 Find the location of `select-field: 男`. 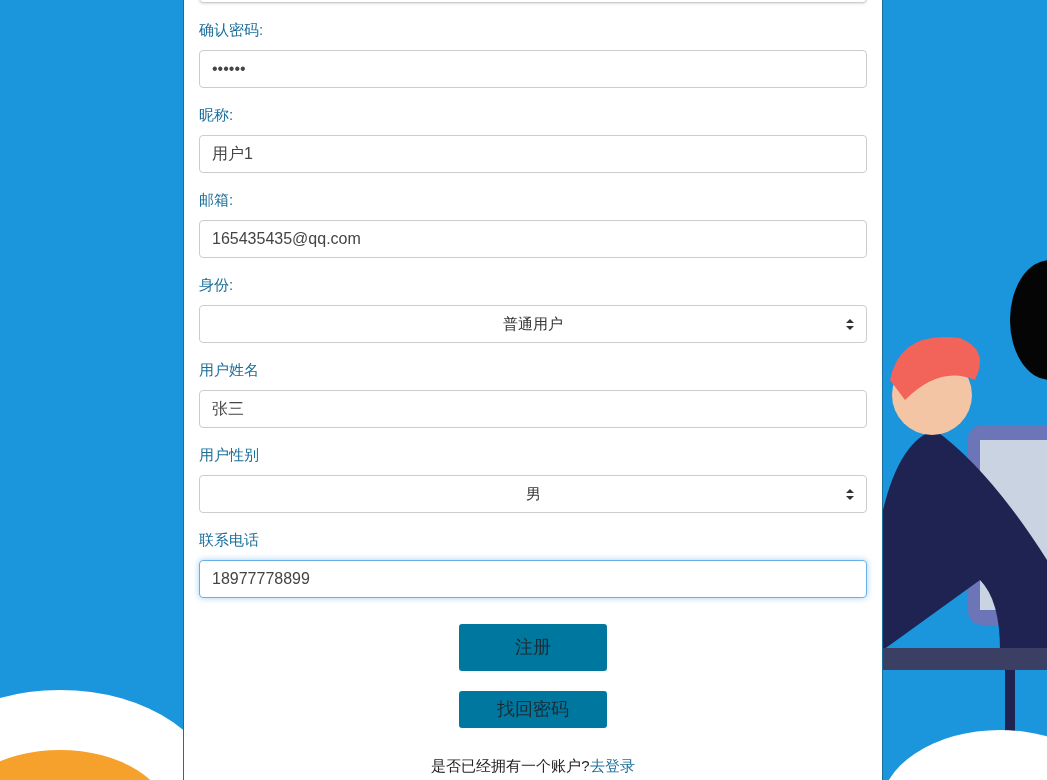

select-field: 男 is located at coordinates (533, 494).